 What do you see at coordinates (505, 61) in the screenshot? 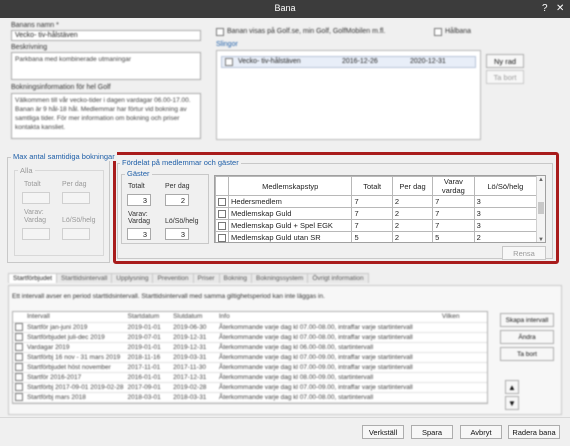
I see `add-sling-button: Ny rad` at bounding box center [505, 61].